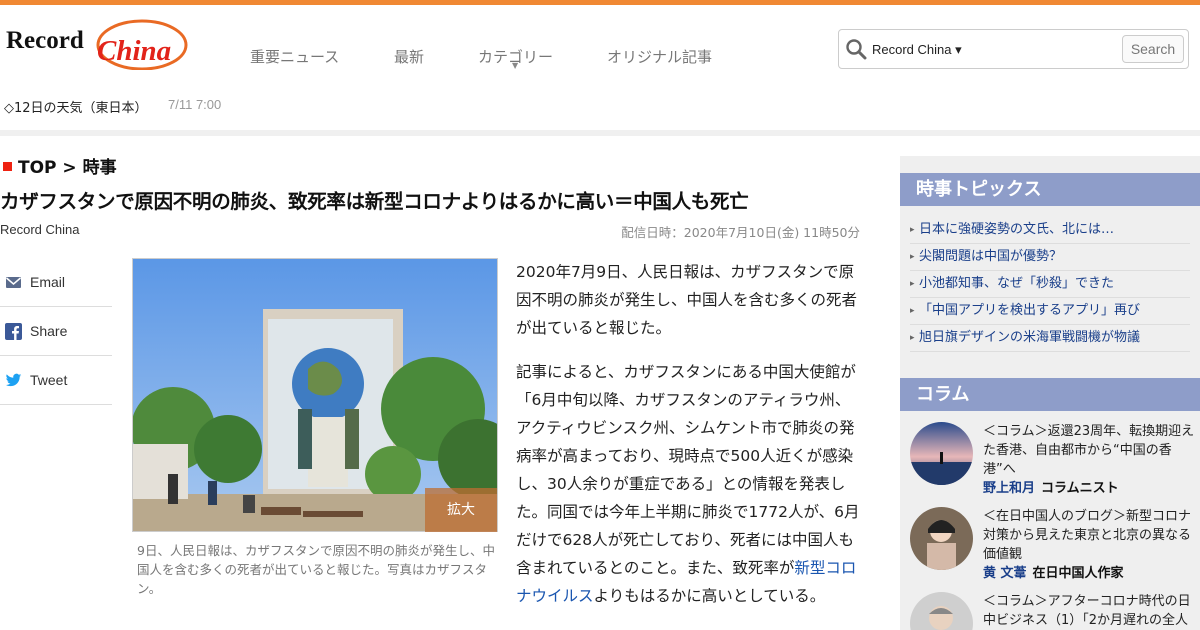 The height and width of the screenshot is (630, 1200). Describe the element at coordinates (40, 229) in the screenshot. I see `article-source: Record China` at that location.